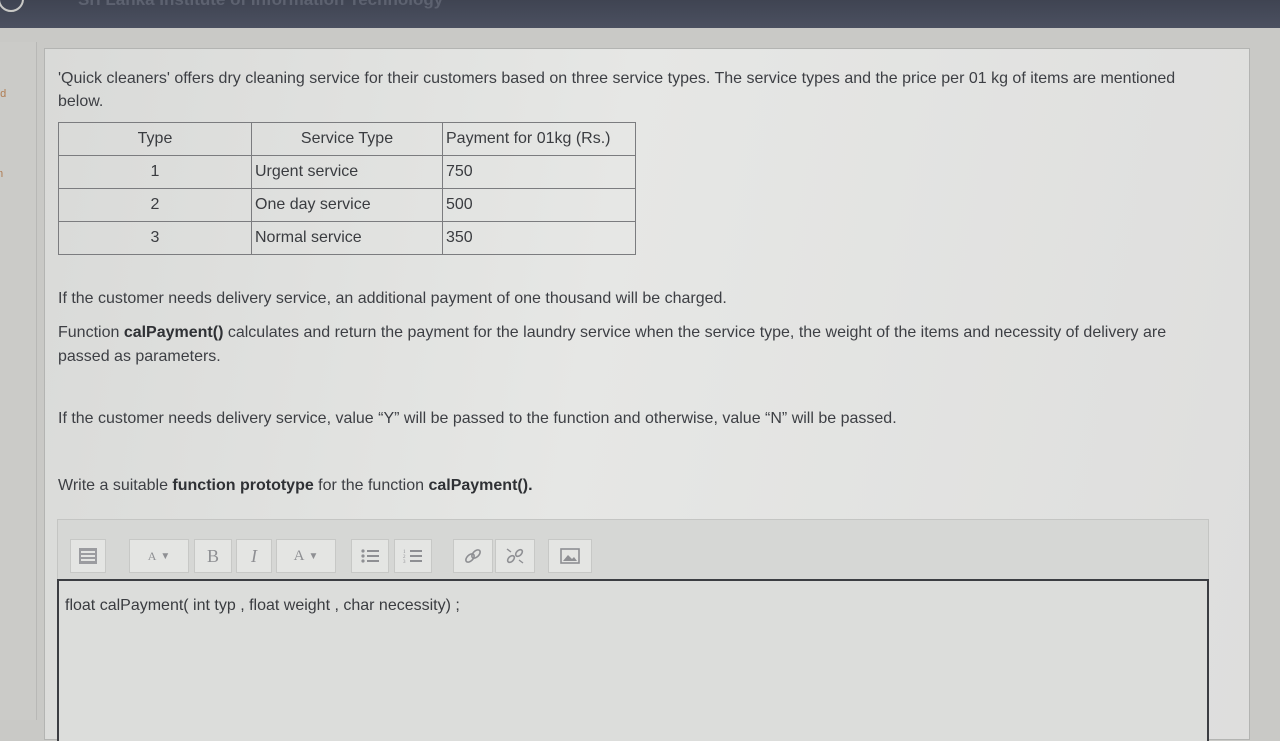 This screenshot has width=1280, height=741. Describe the element at coordinates (159, 556) in the screenshot. I see `font-size-button: A ▼` at that location.